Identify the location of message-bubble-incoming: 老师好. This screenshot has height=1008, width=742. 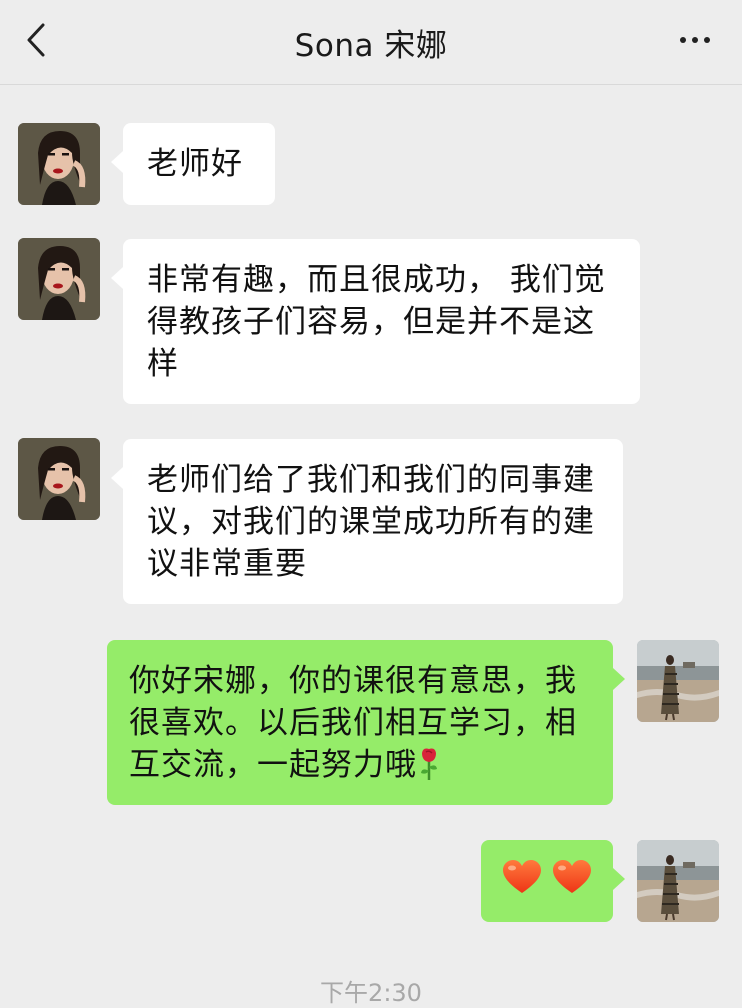
(193, 164).